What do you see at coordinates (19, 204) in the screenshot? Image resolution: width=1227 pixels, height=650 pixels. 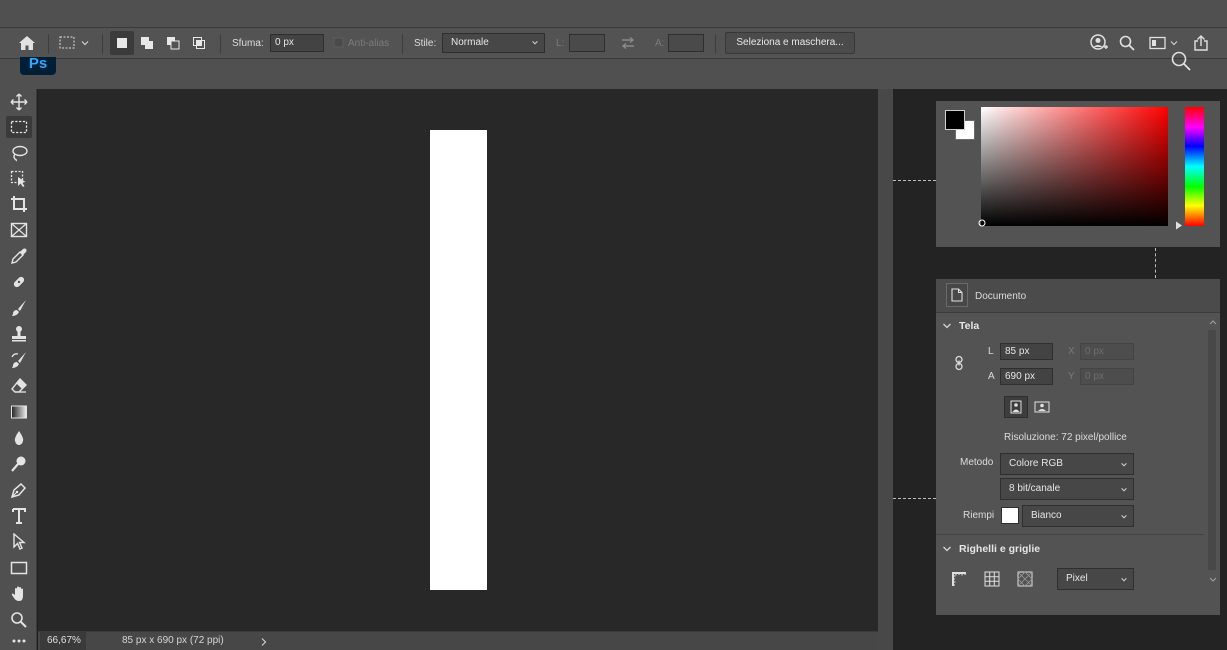 I see `crop-tool` at bounding box center [19, 204].